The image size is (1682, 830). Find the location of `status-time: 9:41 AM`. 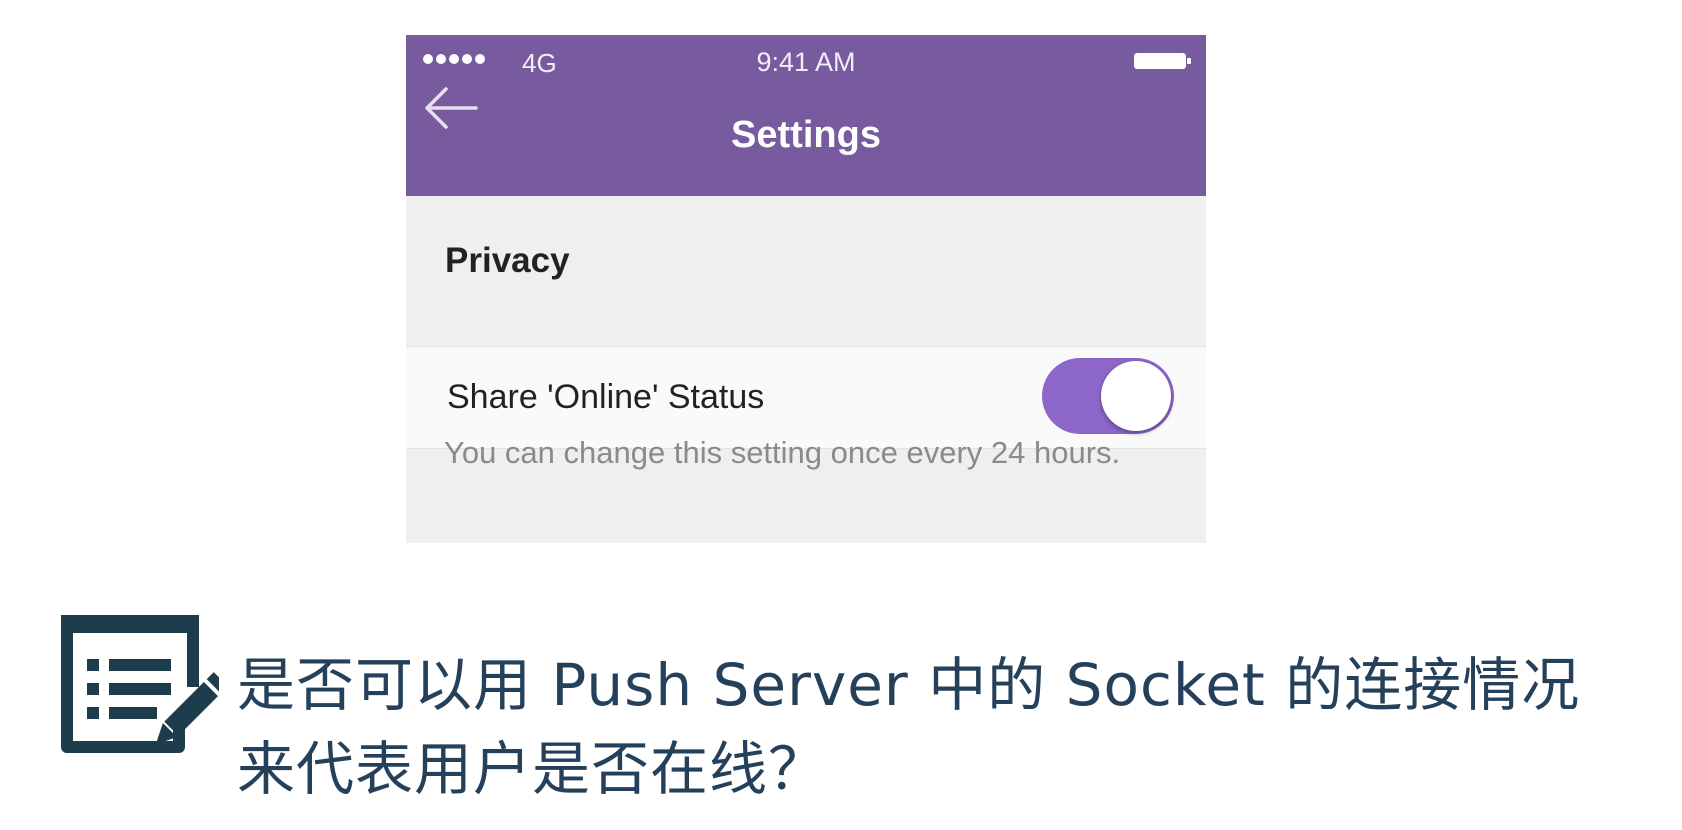

status-time: 9:41 AM is located at coordinates (806, 62).